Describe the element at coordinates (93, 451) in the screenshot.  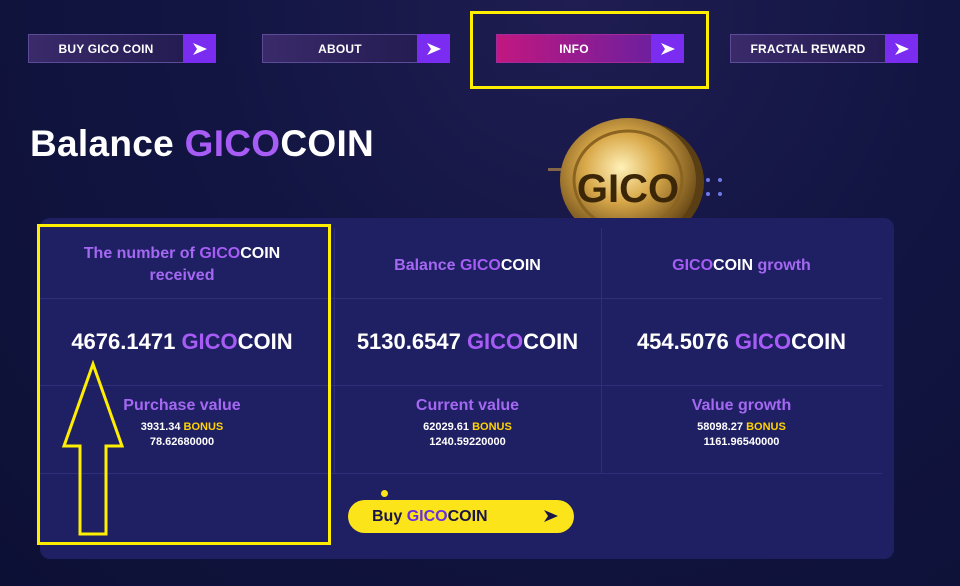
I see `up-arrow-annotation-icon` at that location.